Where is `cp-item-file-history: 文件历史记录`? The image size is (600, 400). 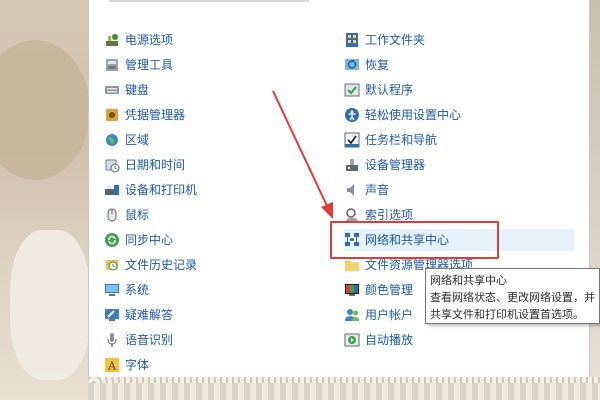 cp-item-file-history: 文件历史记录 is located at coordinates (150, 265).